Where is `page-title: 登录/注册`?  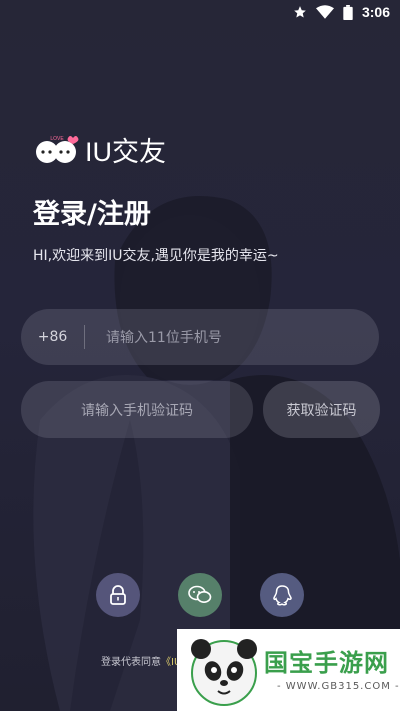
page-title: 登录/注册 is located at coordinates (92, 214).